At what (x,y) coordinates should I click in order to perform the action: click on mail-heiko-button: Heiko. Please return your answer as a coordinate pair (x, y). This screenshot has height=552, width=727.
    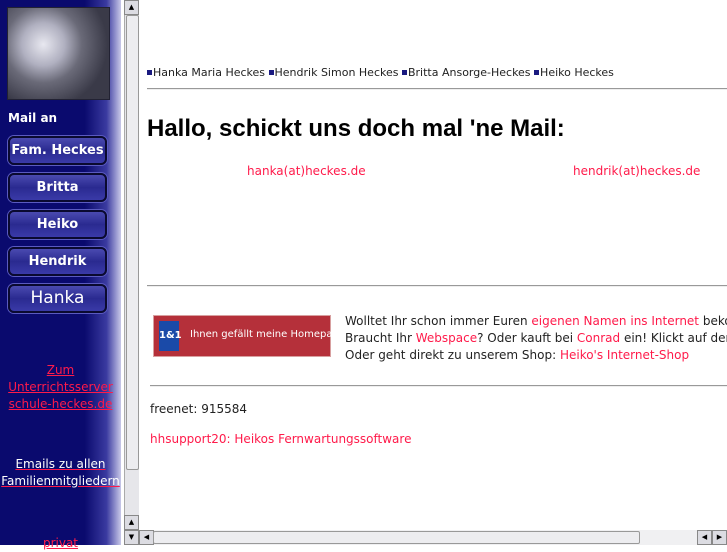
    Looking at the image, I should click on (57, 224).